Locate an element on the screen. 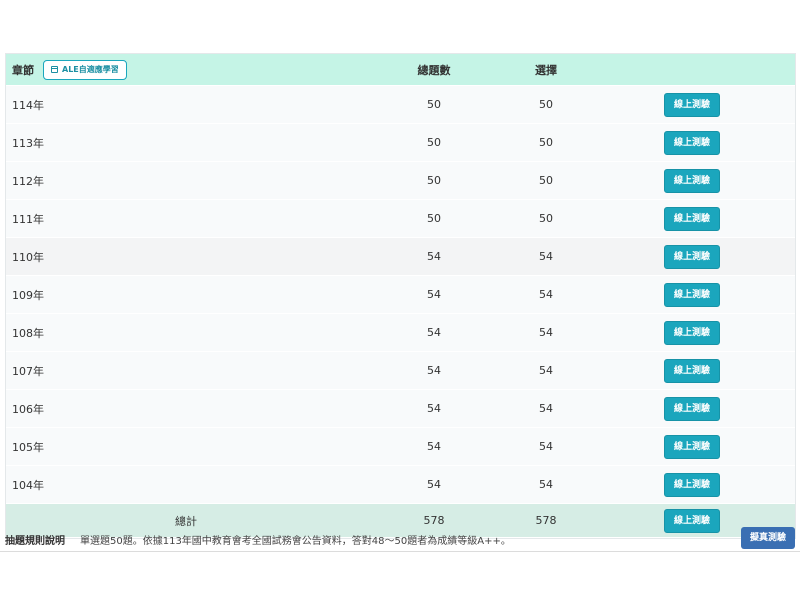 The width and height of the screenshot is (800, 600). row-year: 107年 is located at coordinates (28, 371).